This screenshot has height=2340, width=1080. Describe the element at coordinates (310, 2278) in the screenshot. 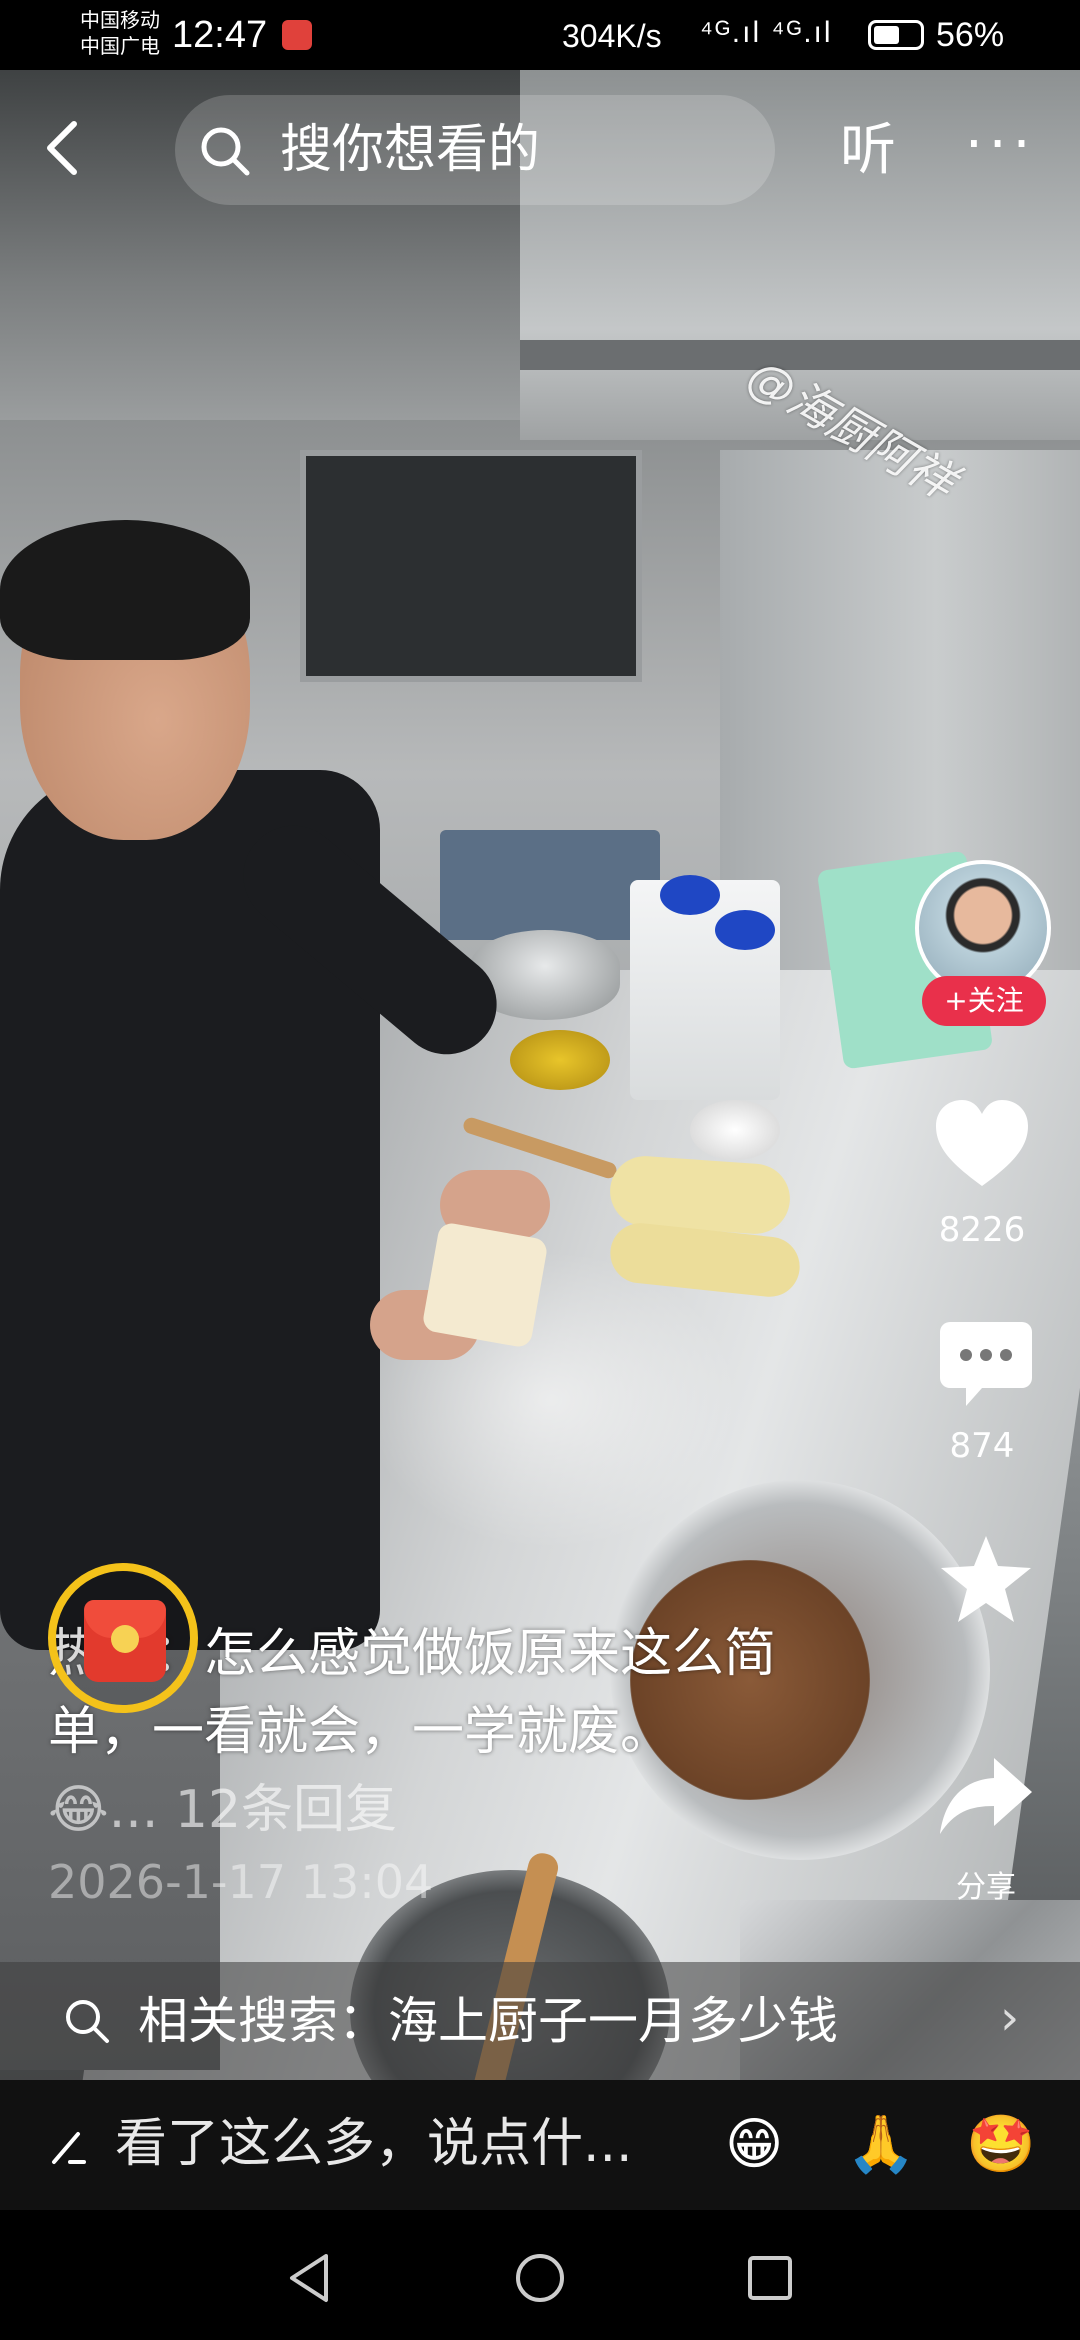

I see `nav-back-icon` at that location.